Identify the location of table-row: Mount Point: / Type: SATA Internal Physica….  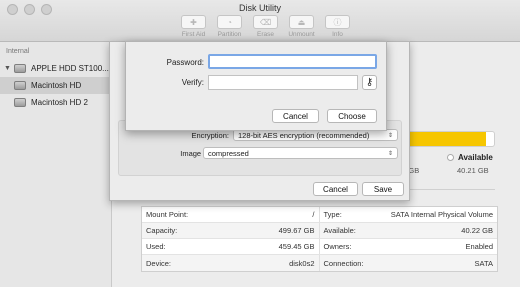
(319, 215).